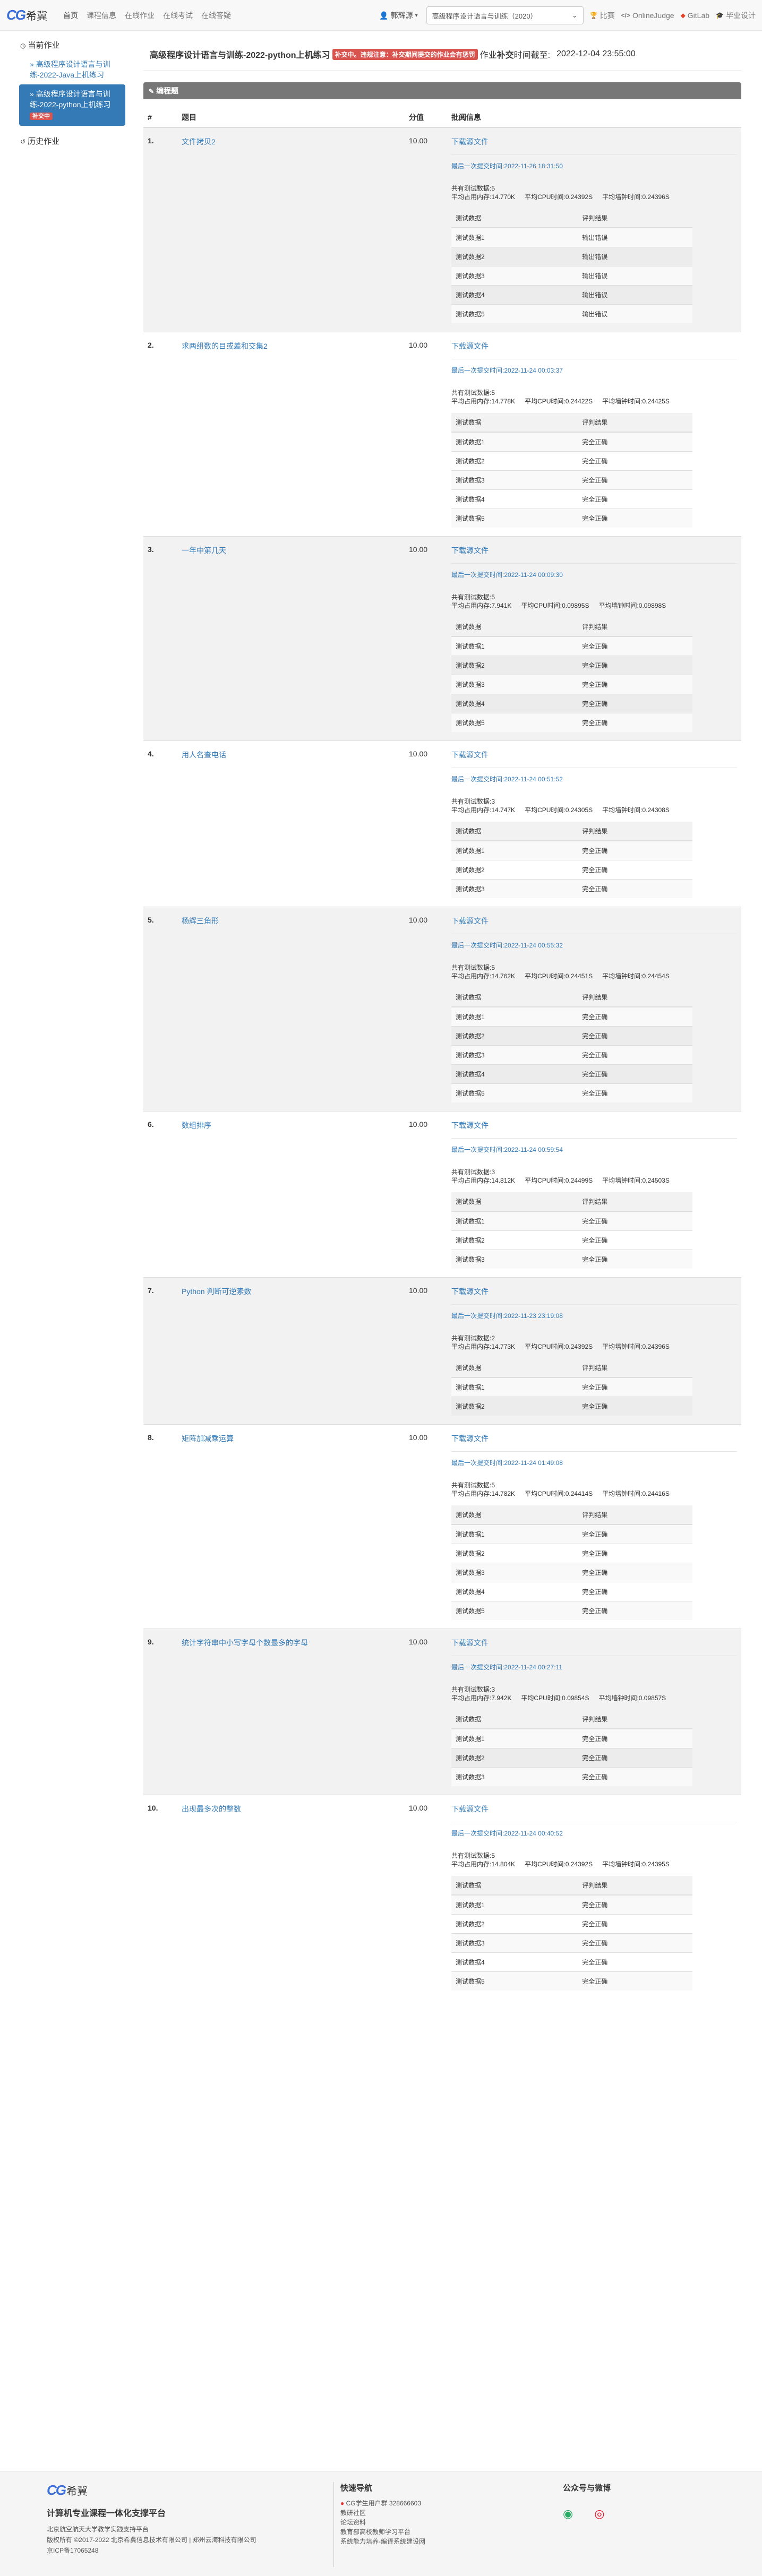 Image resolution: width=762 pixels, height=2576 pixels. What do you see at coordinates (160, 1351) in the screenshot?
I see `problem-number: 7.` at bounding box center [160, 1351].